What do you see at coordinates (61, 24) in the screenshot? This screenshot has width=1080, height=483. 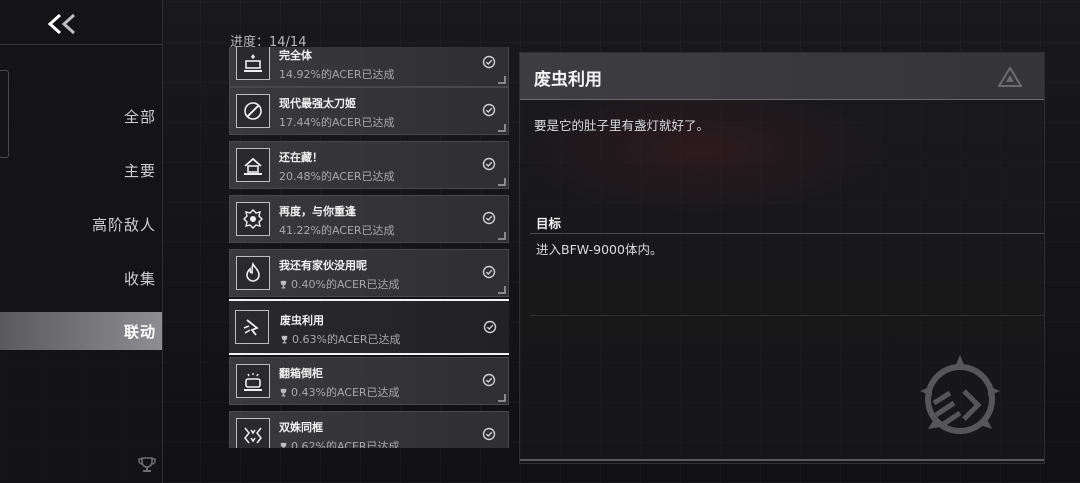 I see `double-chevron-left-icon` at bounding box center [61, 24].